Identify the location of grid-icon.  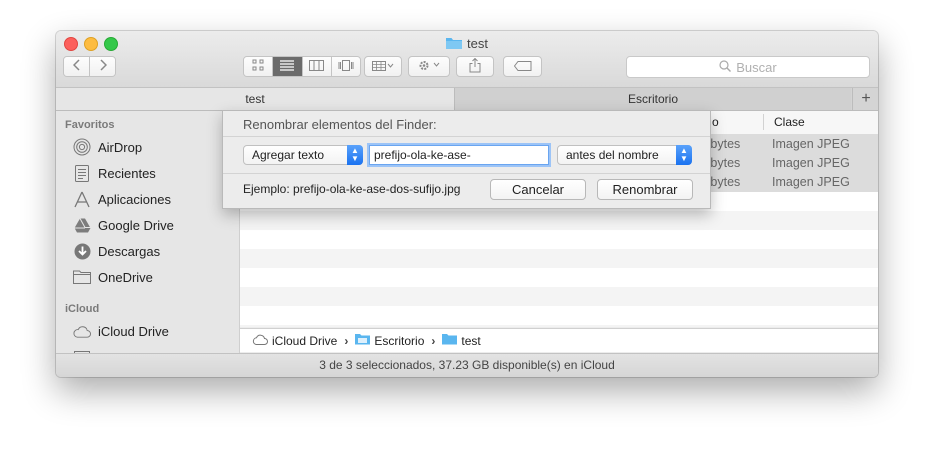
(258, 66).